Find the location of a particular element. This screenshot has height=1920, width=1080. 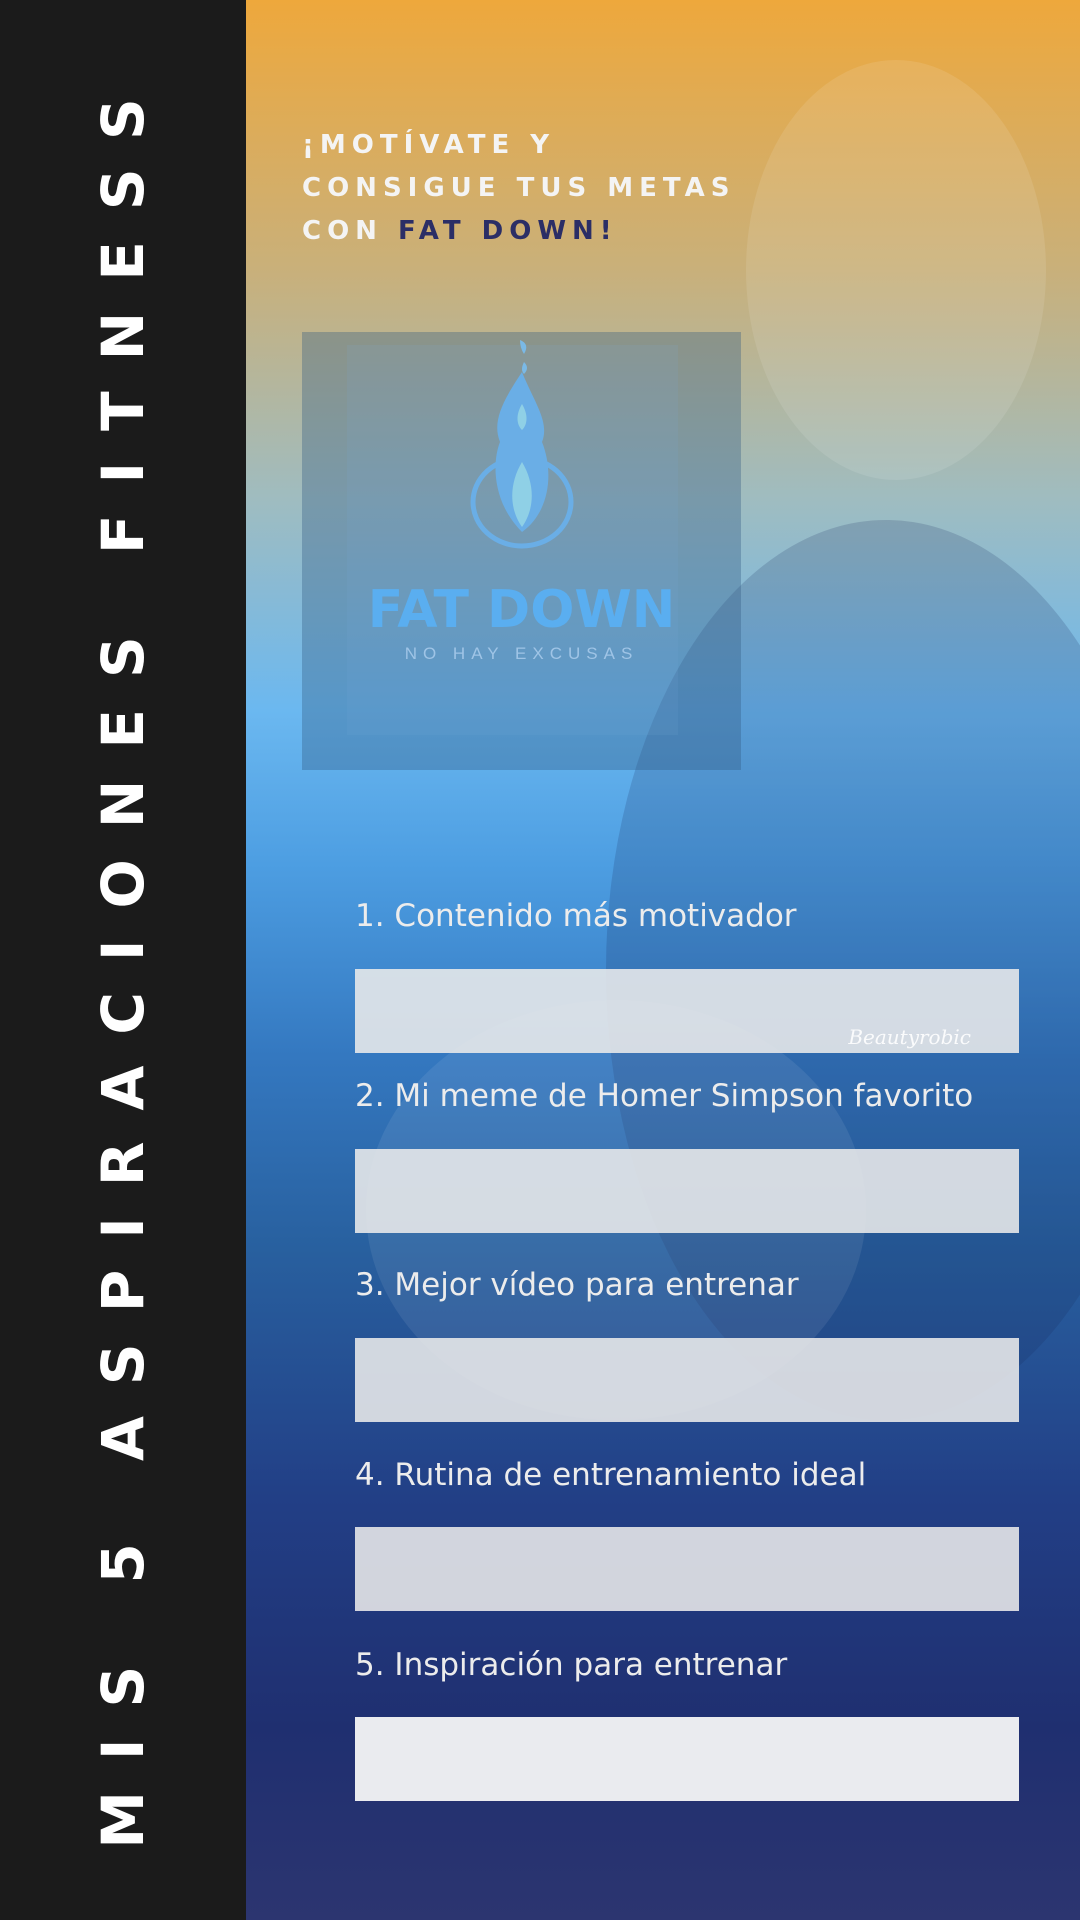

question-label-1: 1. Contenido más motivador is located at coordinates (576, 916).